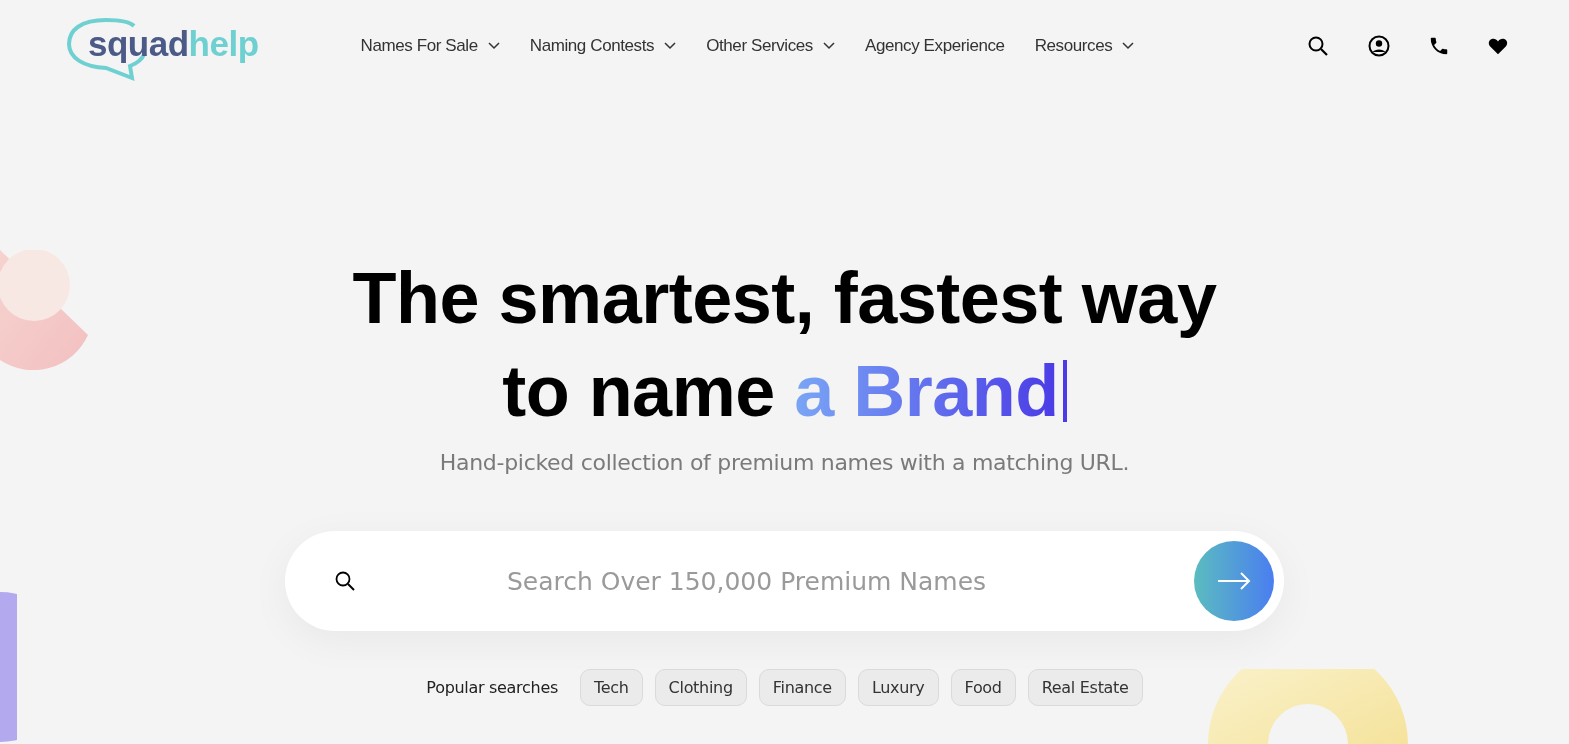  I want to click on search-tag: Finance, so click(802, 687).